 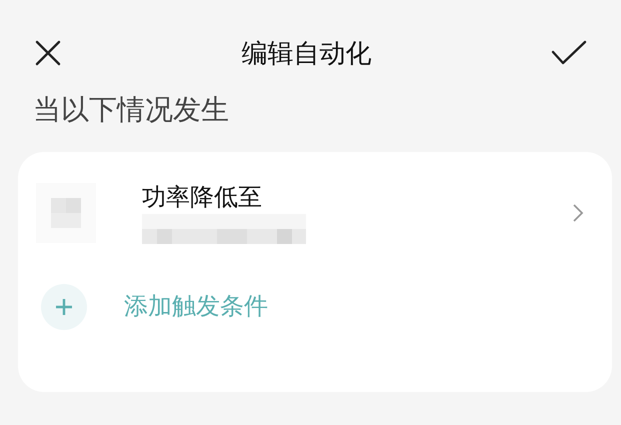 I want to click on check-icon, so click(x=569, y=53).